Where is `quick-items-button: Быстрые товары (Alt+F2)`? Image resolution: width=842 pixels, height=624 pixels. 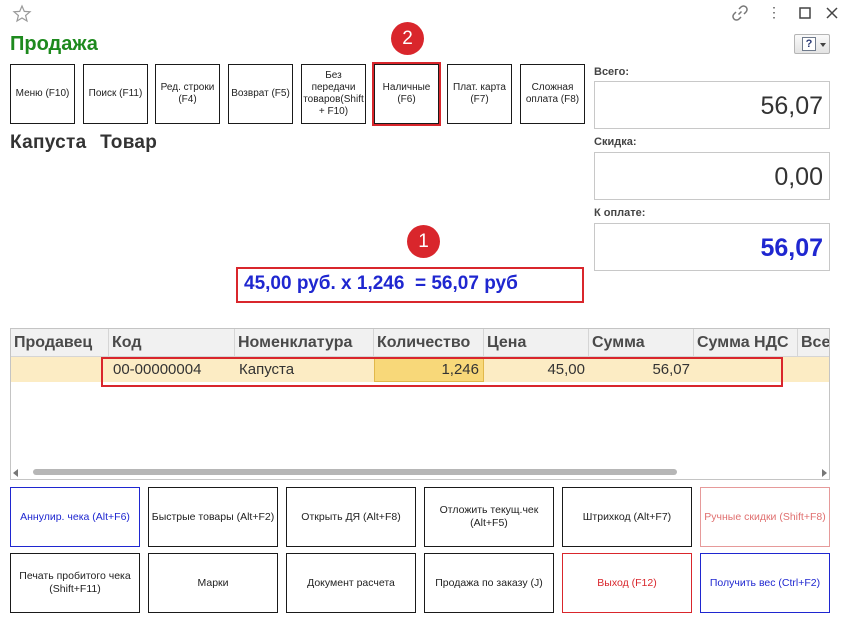
quick-items-button: Быстрые товары (Alt+F2) is located at coordinates (213, 517).